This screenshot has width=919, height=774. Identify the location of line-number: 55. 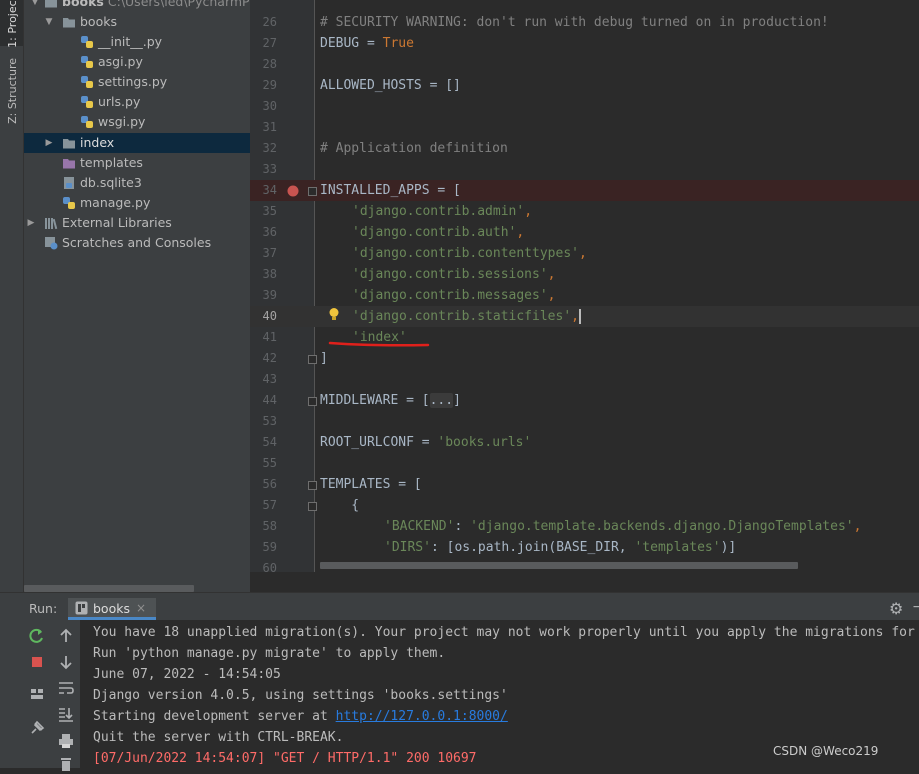
(269, 463).